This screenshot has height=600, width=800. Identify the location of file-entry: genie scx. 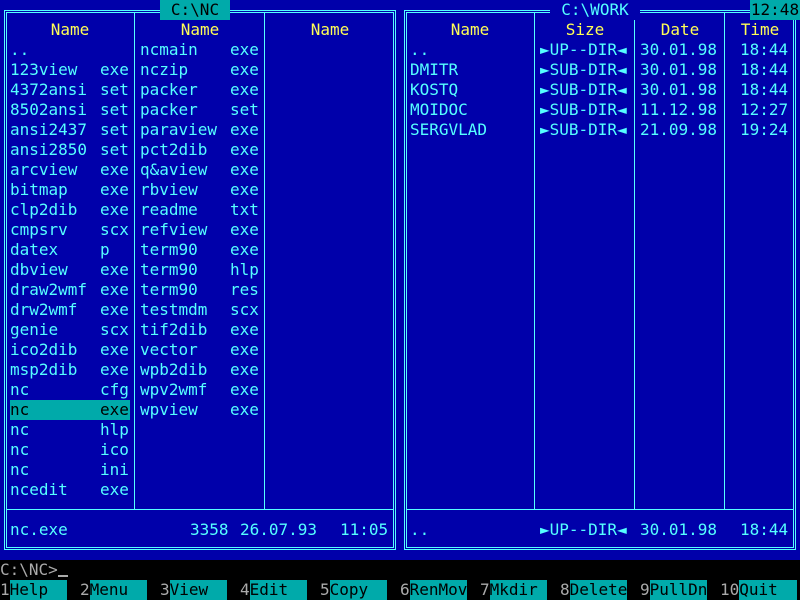
(70, 330).